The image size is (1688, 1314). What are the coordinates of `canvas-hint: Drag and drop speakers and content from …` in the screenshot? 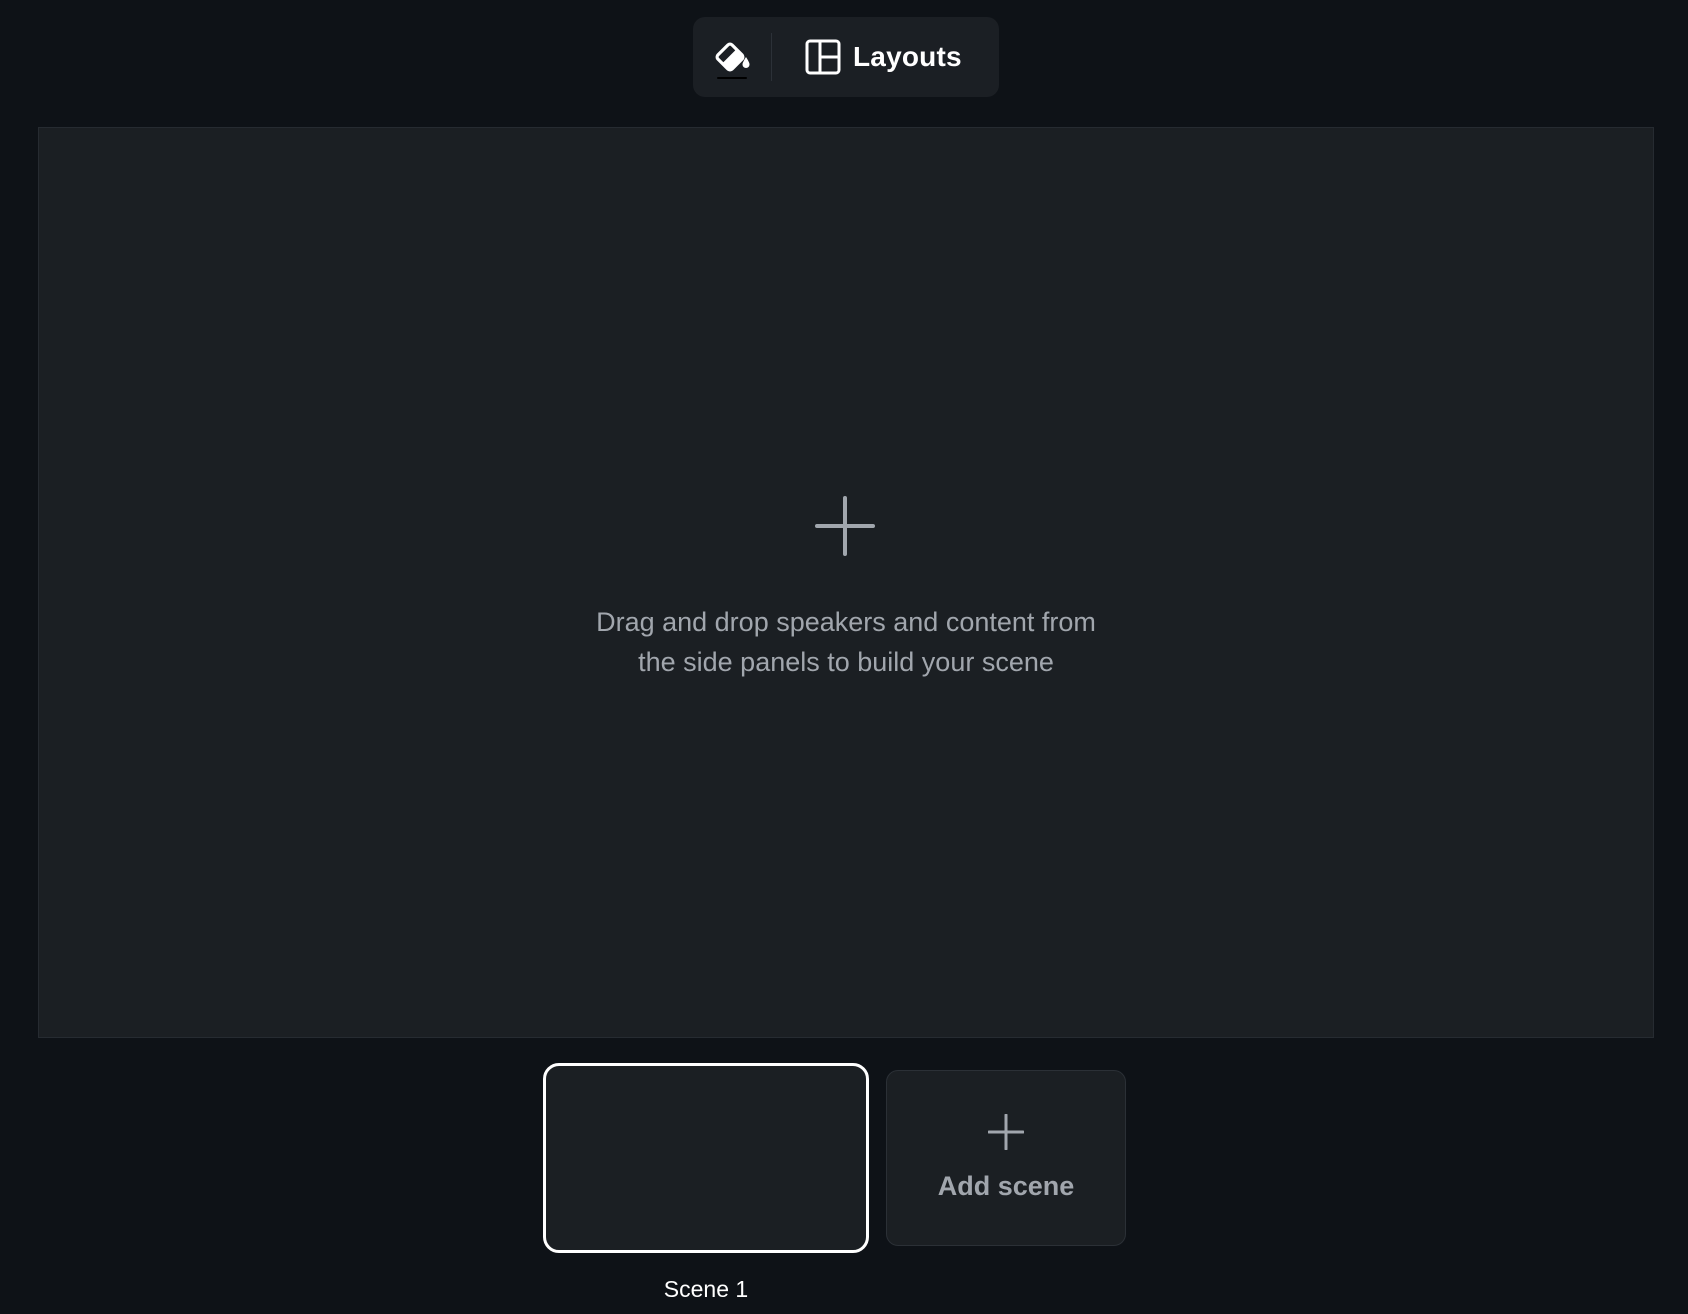 It's located at (846, 642).